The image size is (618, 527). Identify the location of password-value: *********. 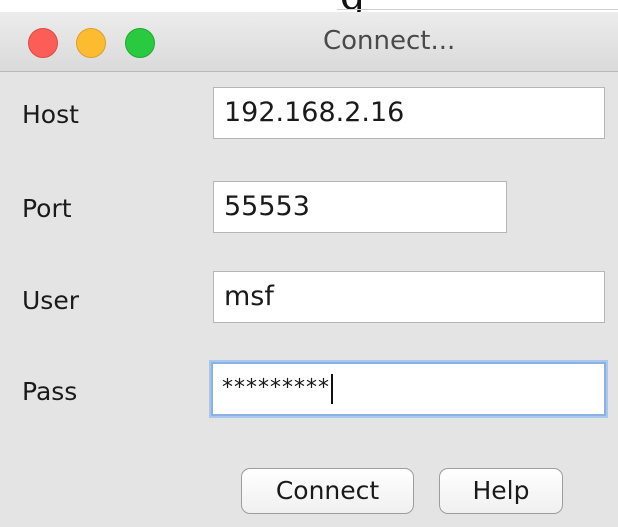
(276, 388).